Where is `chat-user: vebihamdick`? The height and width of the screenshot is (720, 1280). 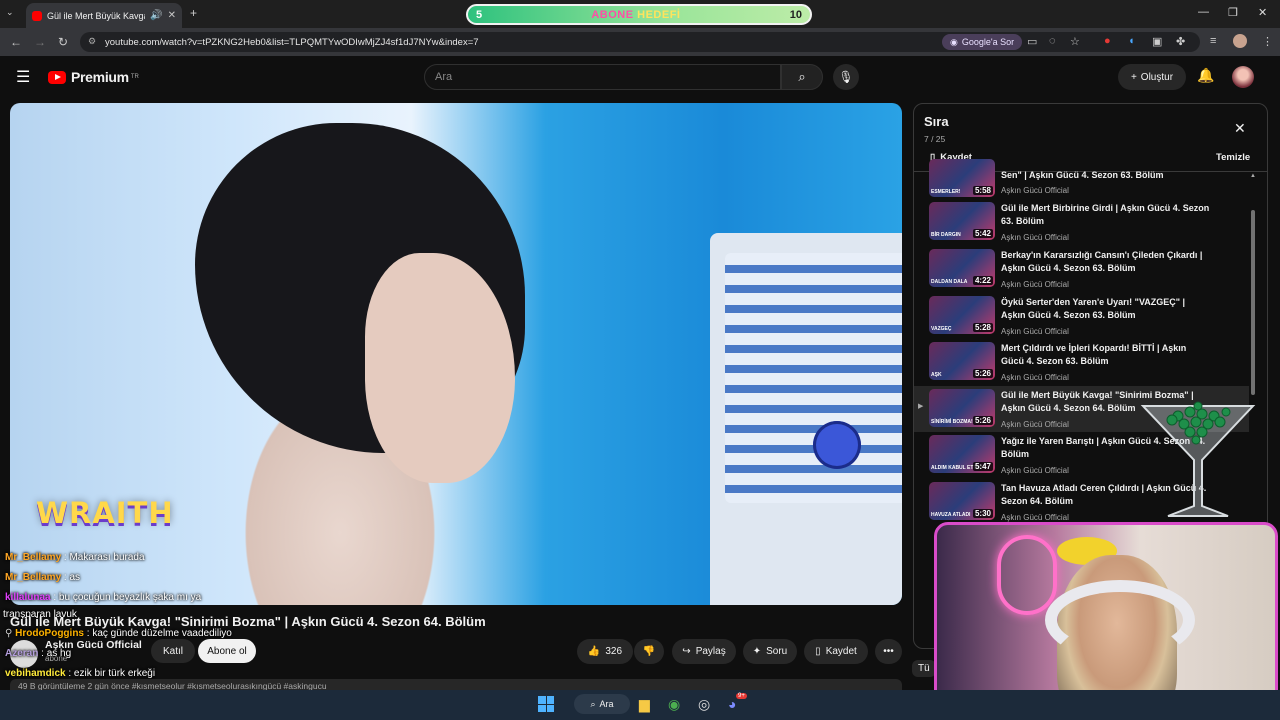 chat-user: vebihamdick is located at coordinates (35, 673).